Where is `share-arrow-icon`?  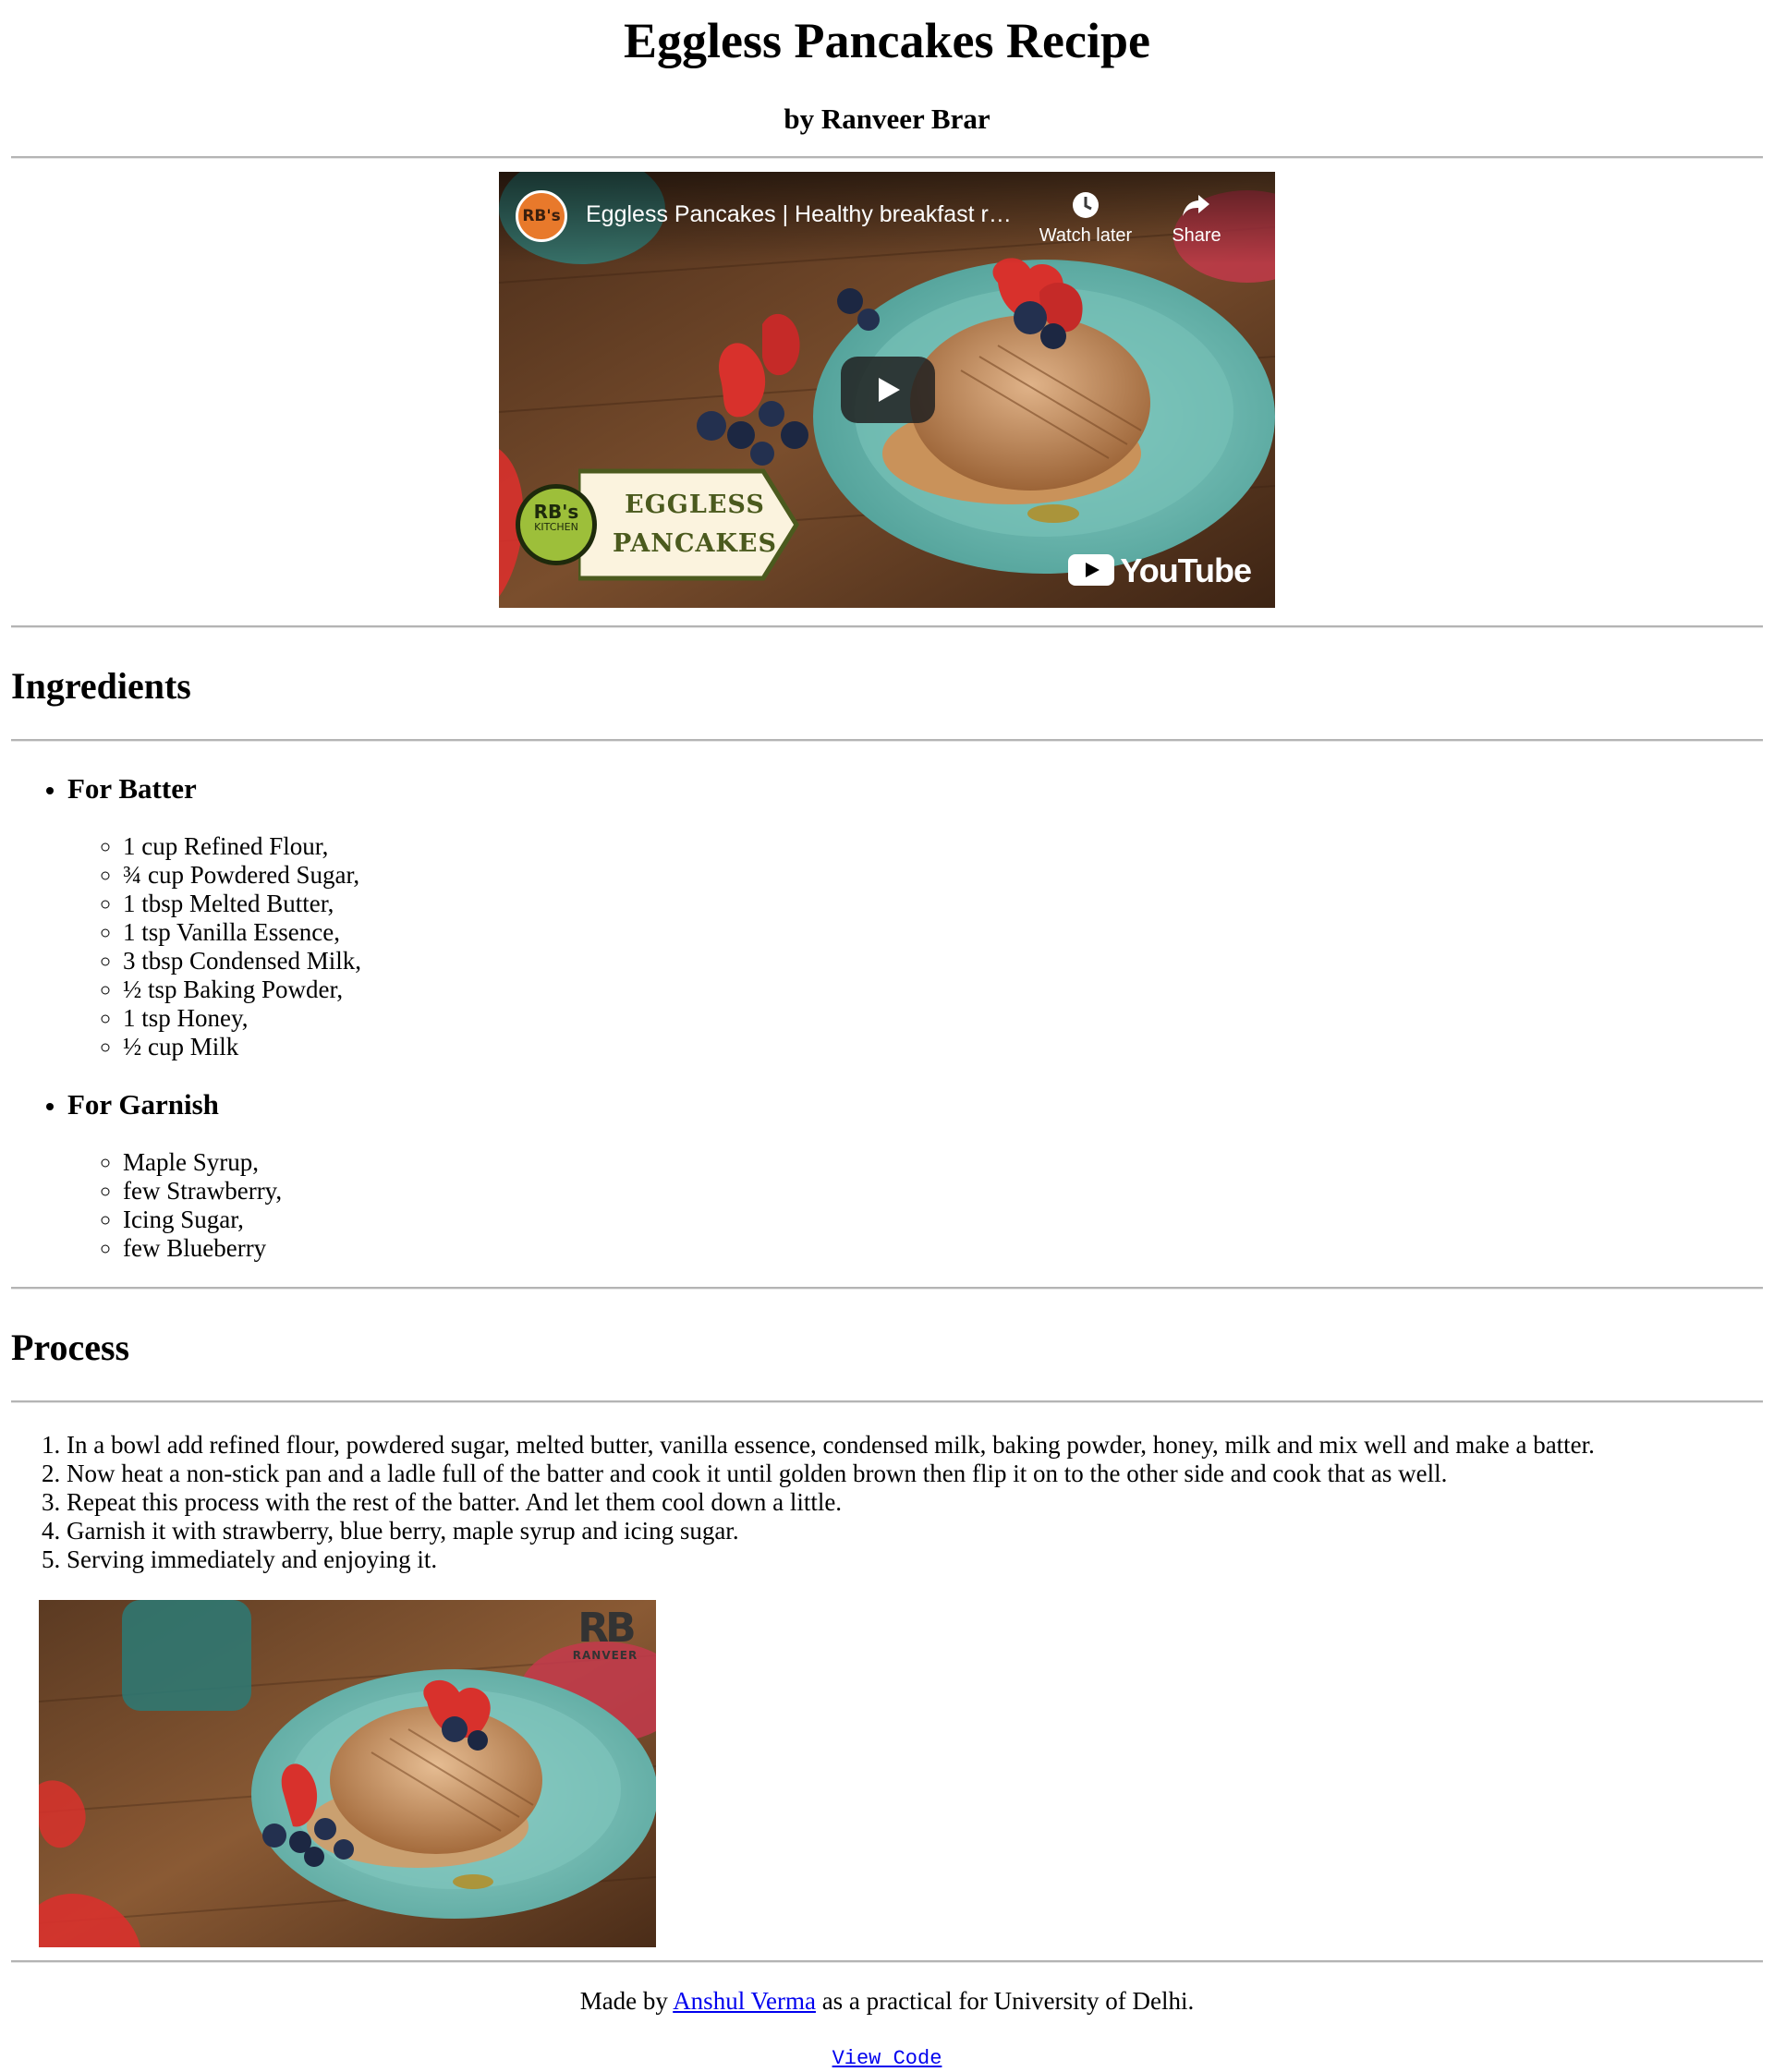
share-arrow-icon is located at coordinates (1196, 205).